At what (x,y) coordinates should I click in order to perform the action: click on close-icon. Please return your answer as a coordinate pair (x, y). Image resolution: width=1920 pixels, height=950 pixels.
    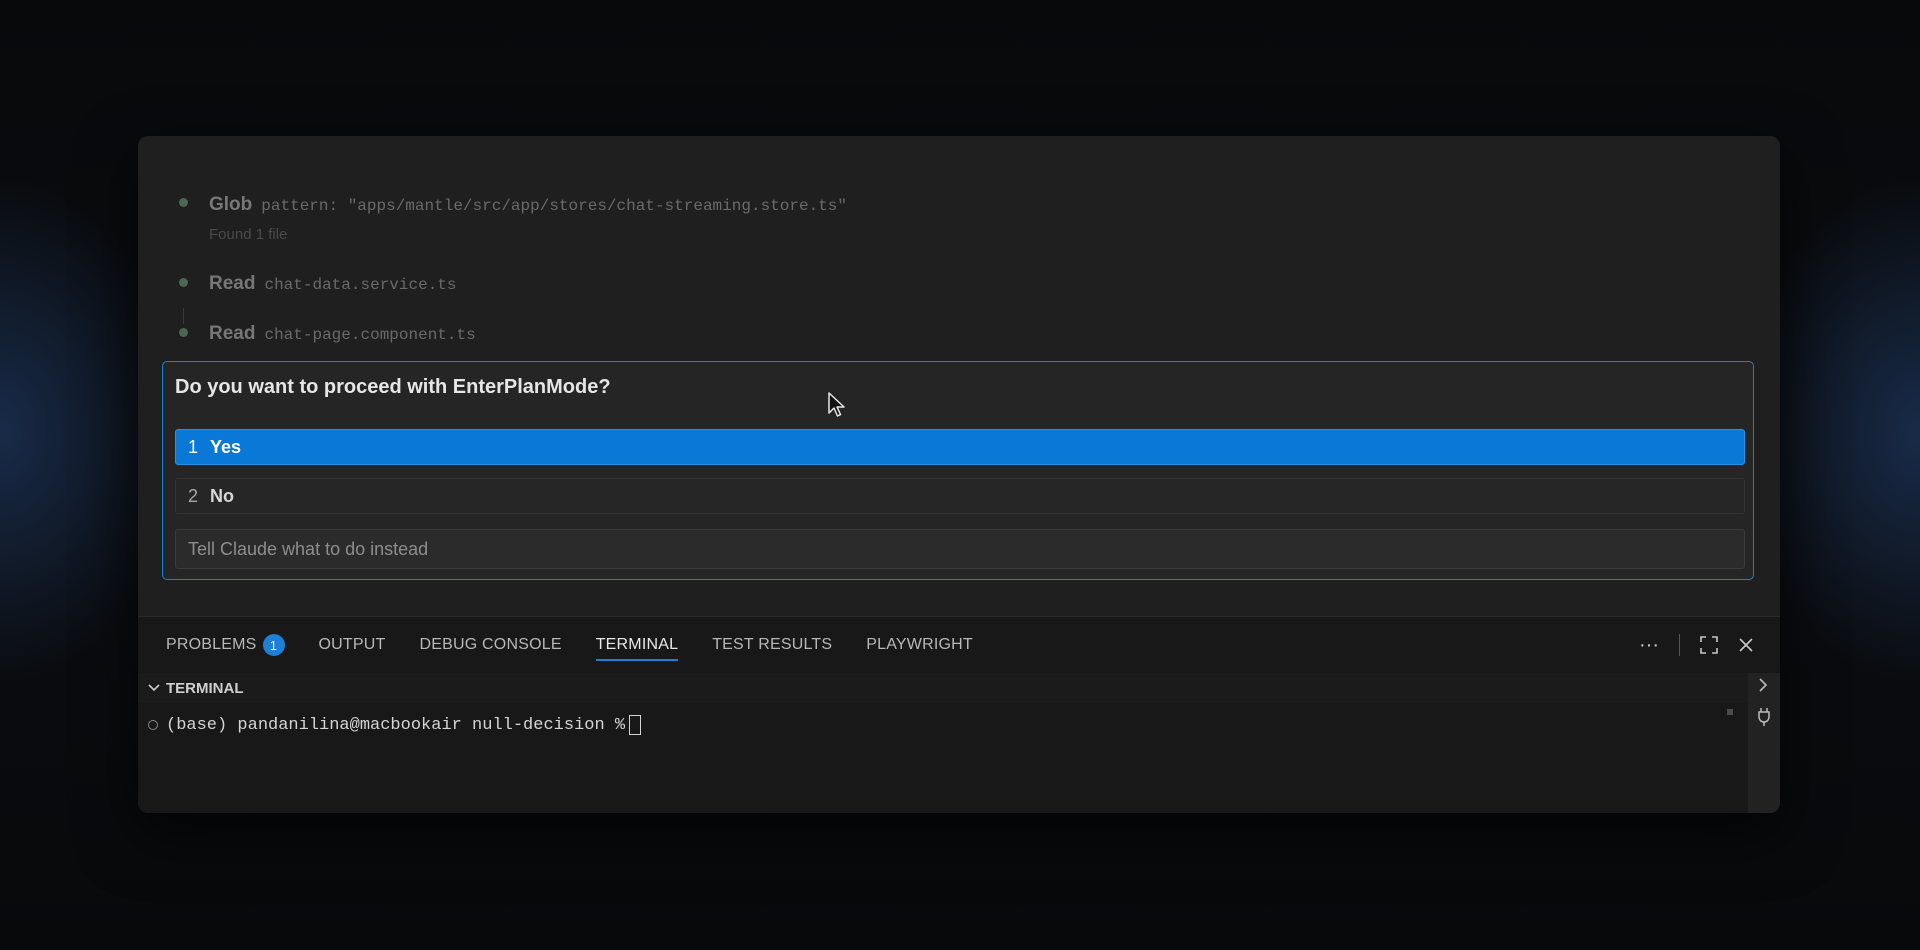
    Looking at the image, I should click on (1746, 645).